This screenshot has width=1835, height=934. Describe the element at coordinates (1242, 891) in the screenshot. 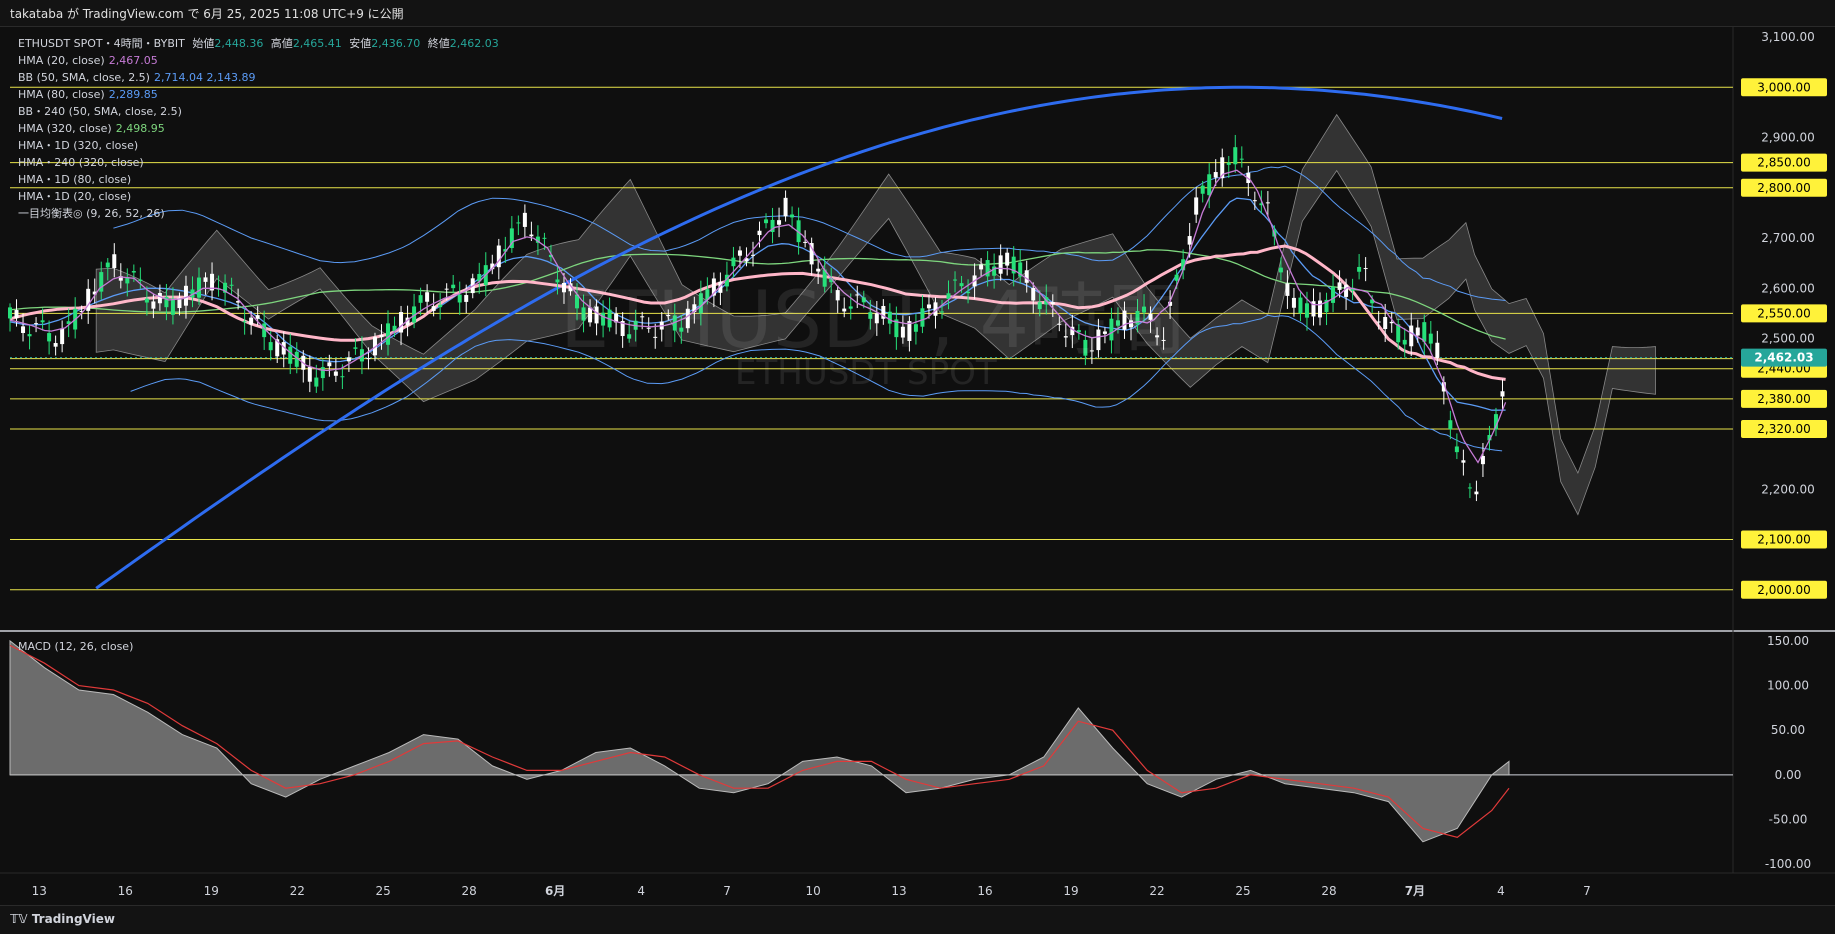

I see `x-tick-label: 25` at that location.